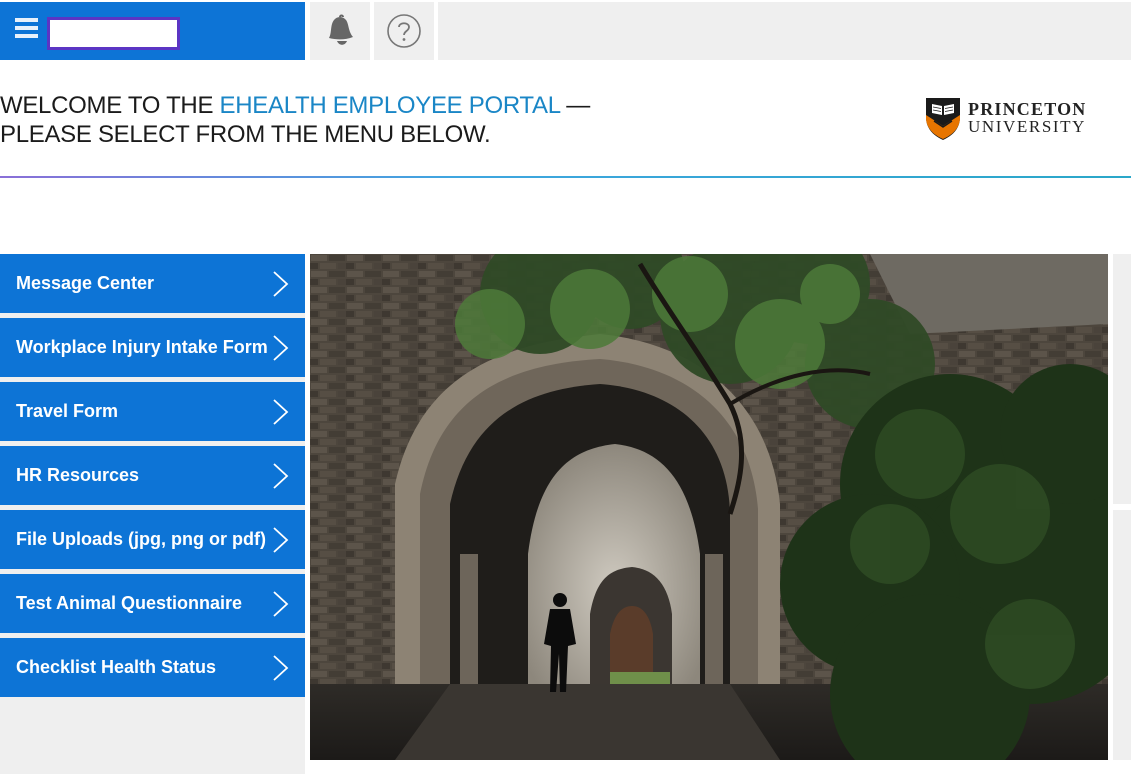 This screenshot has height=774, width=1131. I want to click on help-button, so click(404, 31).